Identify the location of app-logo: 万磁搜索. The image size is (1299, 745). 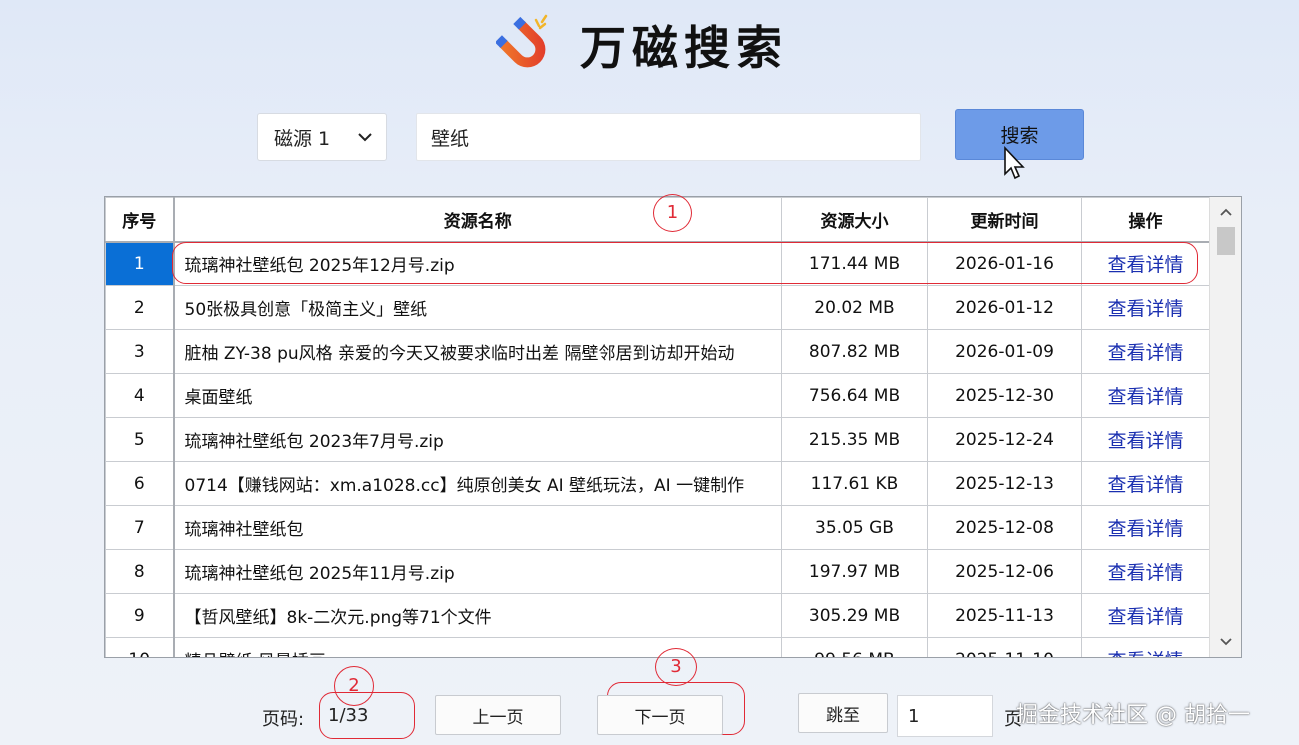
(642, 45).